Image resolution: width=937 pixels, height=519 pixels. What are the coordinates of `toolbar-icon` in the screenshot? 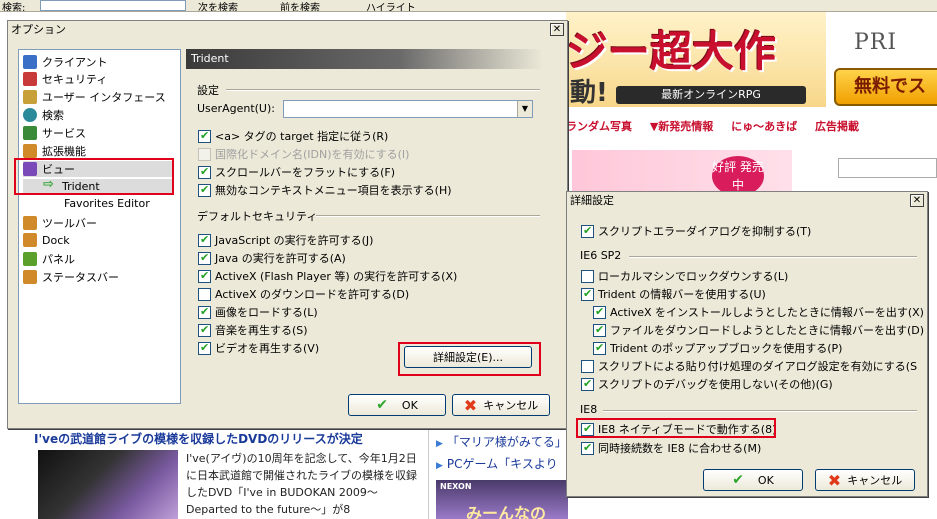 It's located at (30, 223).